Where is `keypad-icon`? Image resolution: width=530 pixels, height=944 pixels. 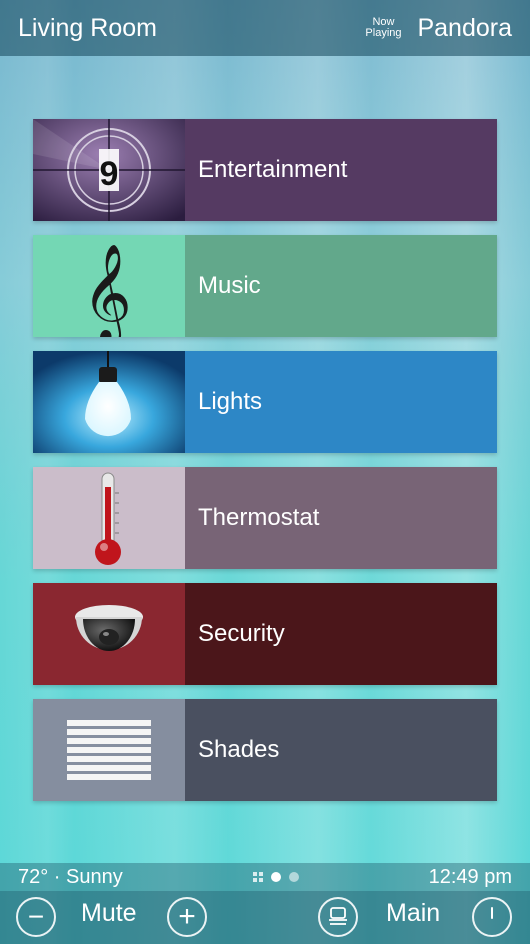 keypad-icon is located at coordinates (338, 916).